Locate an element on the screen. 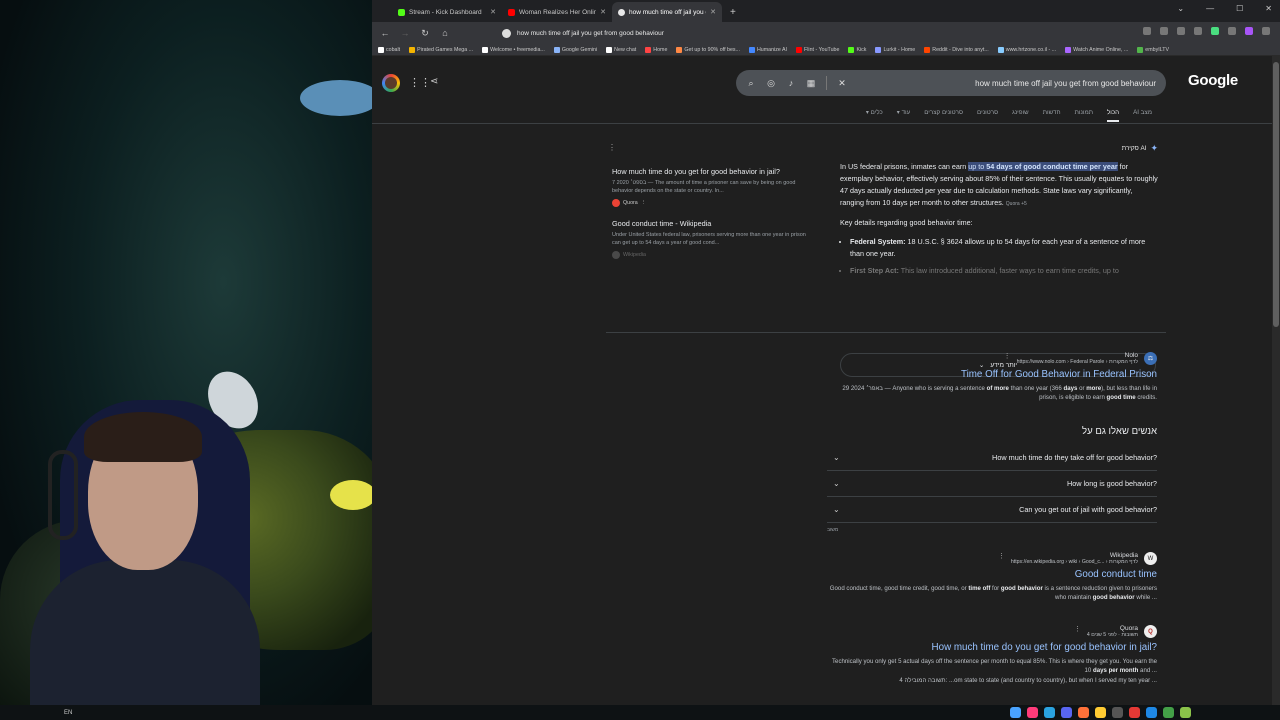 The width and height of the screenshot is (1280, 720). bookmark-item: Humanize AI is located at coordinates (767, 49).